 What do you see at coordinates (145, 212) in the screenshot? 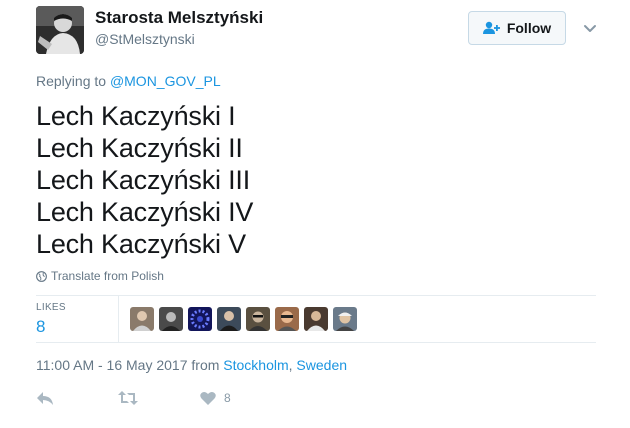
I see `tweet-line: Lech Kaczyński IV` at bounding box center [145, 212].